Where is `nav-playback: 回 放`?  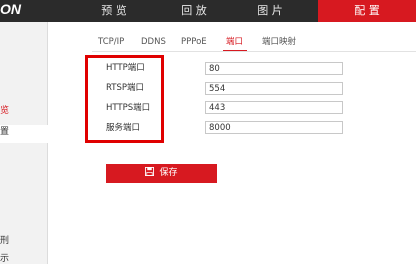 nav-playback: 回 放 is located at coordinates (194, 11).